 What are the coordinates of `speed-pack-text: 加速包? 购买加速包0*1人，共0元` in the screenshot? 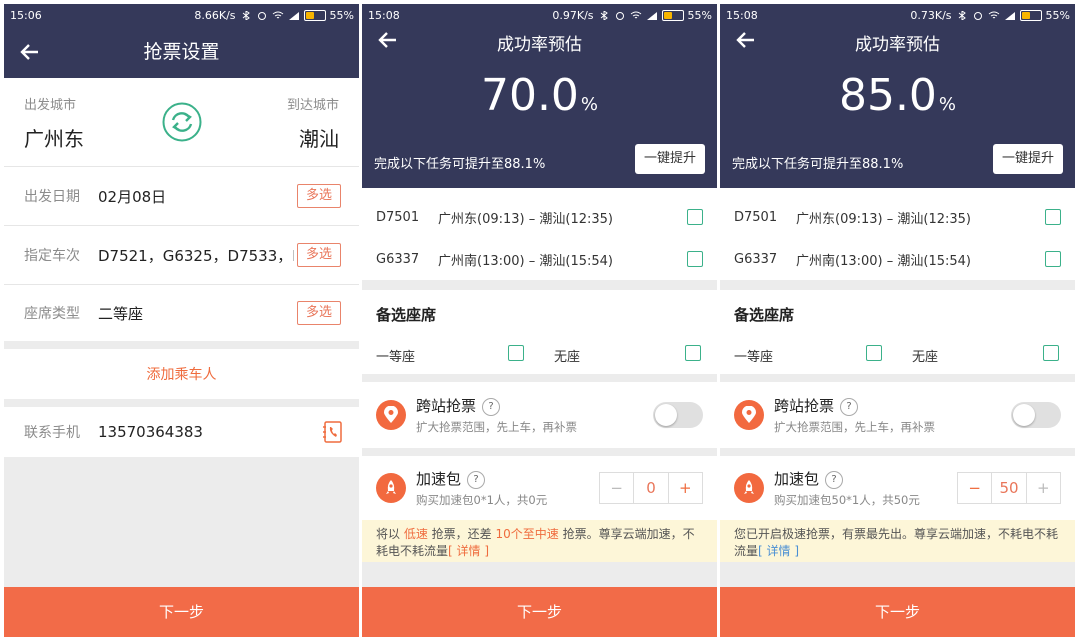 It's located at (481, 488).